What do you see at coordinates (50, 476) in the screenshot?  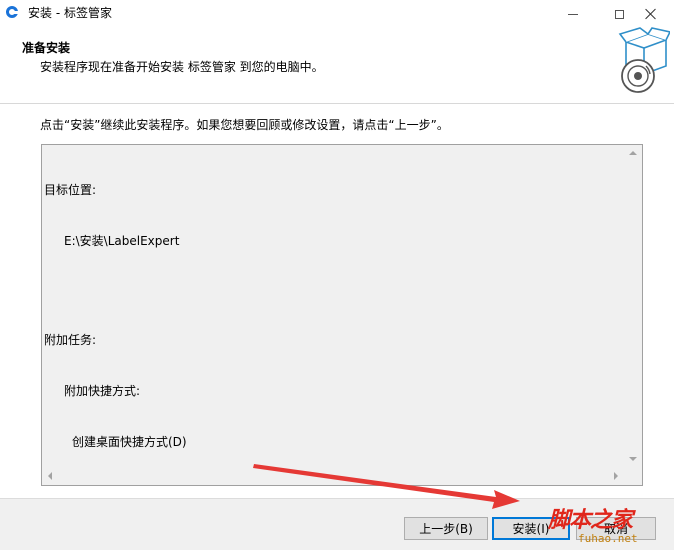 I see `scroll-left-icon` at bounding box center [50, 476].